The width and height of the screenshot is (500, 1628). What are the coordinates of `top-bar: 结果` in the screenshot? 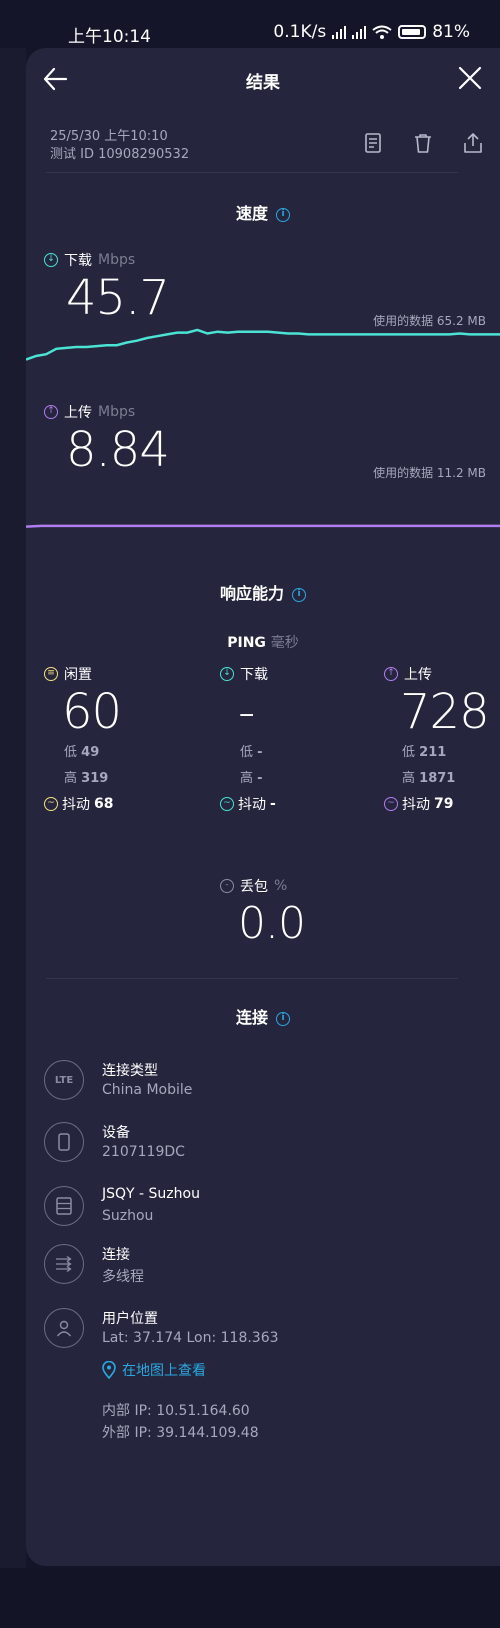 It's located at (263, 78).